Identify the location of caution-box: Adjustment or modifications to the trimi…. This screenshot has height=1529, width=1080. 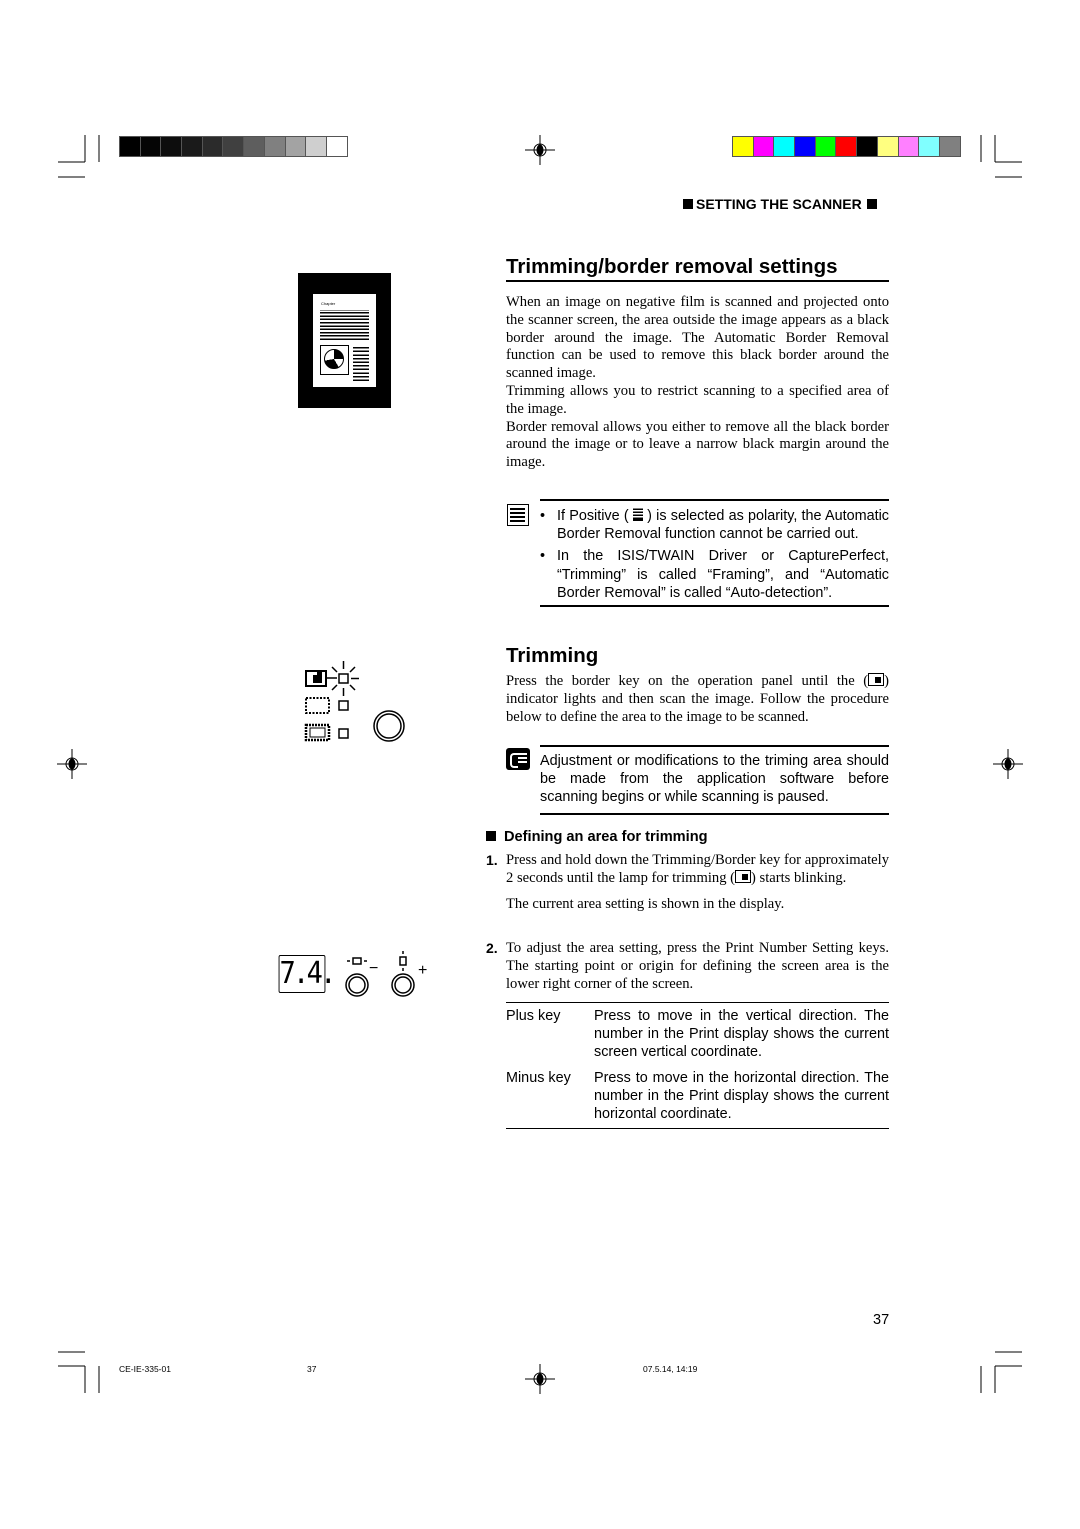
(714, 780).